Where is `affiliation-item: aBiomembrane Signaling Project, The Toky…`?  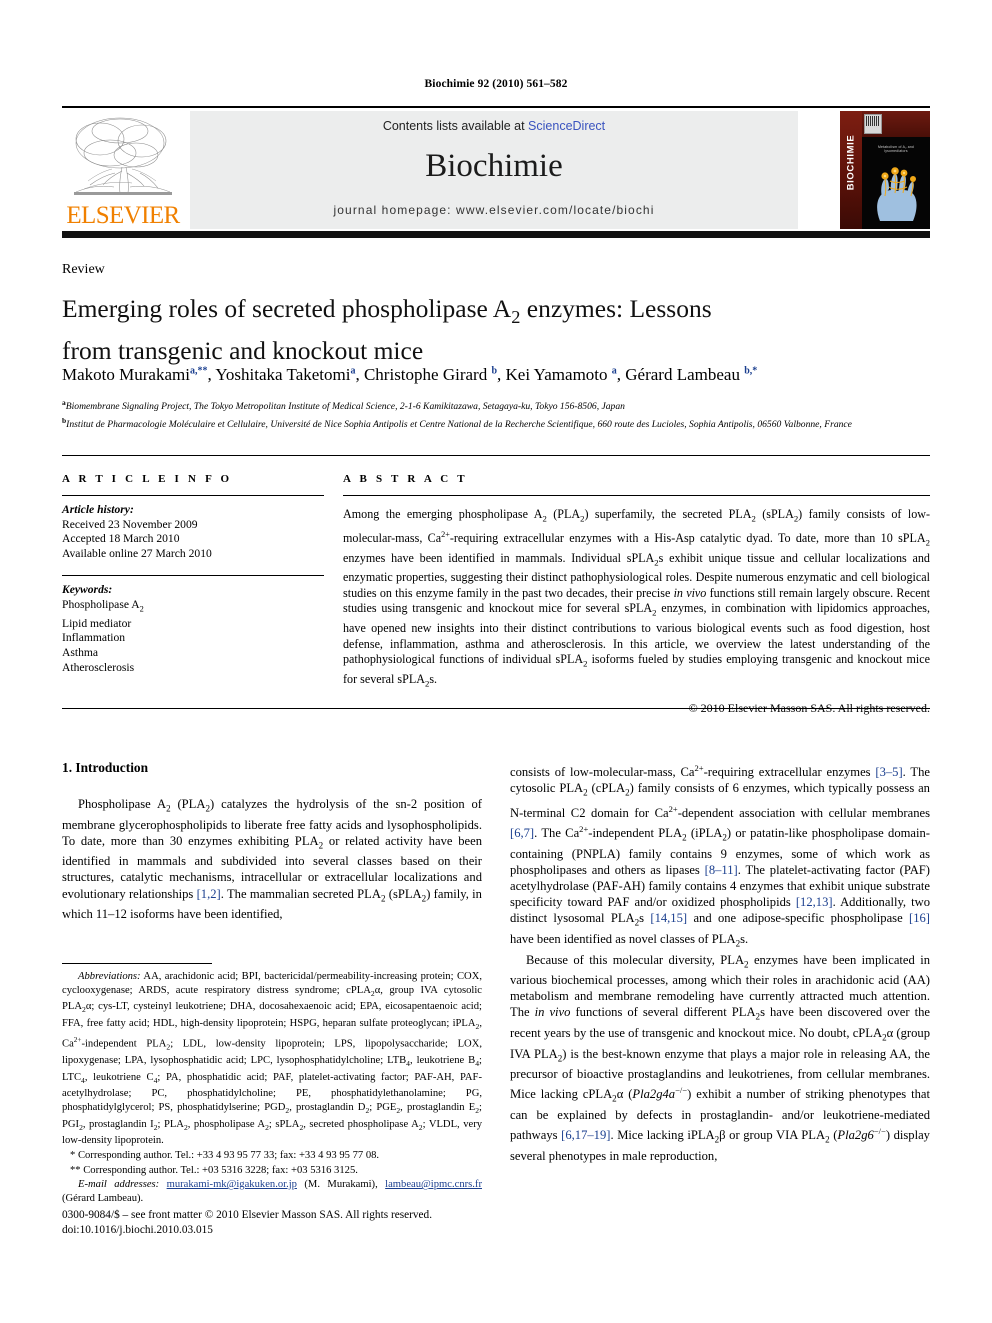 affiliation-item: aBiomembrane Signaling Project, The Toky… is located at coordinates (497, 405).